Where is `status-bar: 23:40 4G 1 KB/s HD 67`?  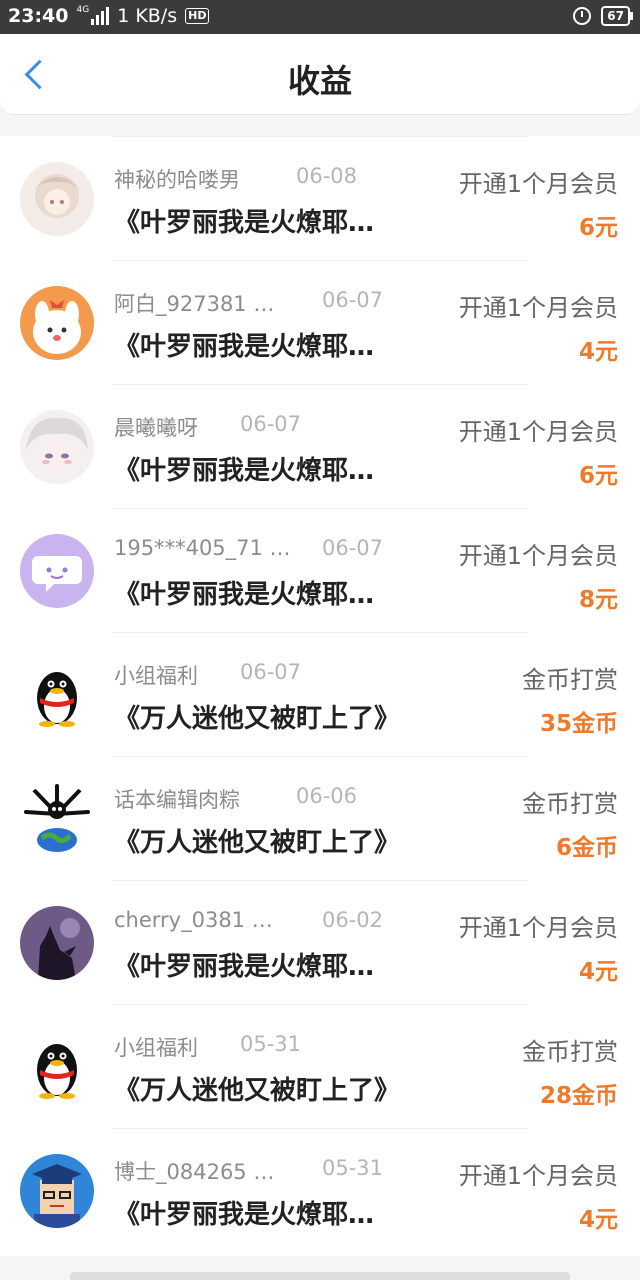
status-bar: 23:40 4G 1 KB/s HD 67 is located at coordinates (320, 17).